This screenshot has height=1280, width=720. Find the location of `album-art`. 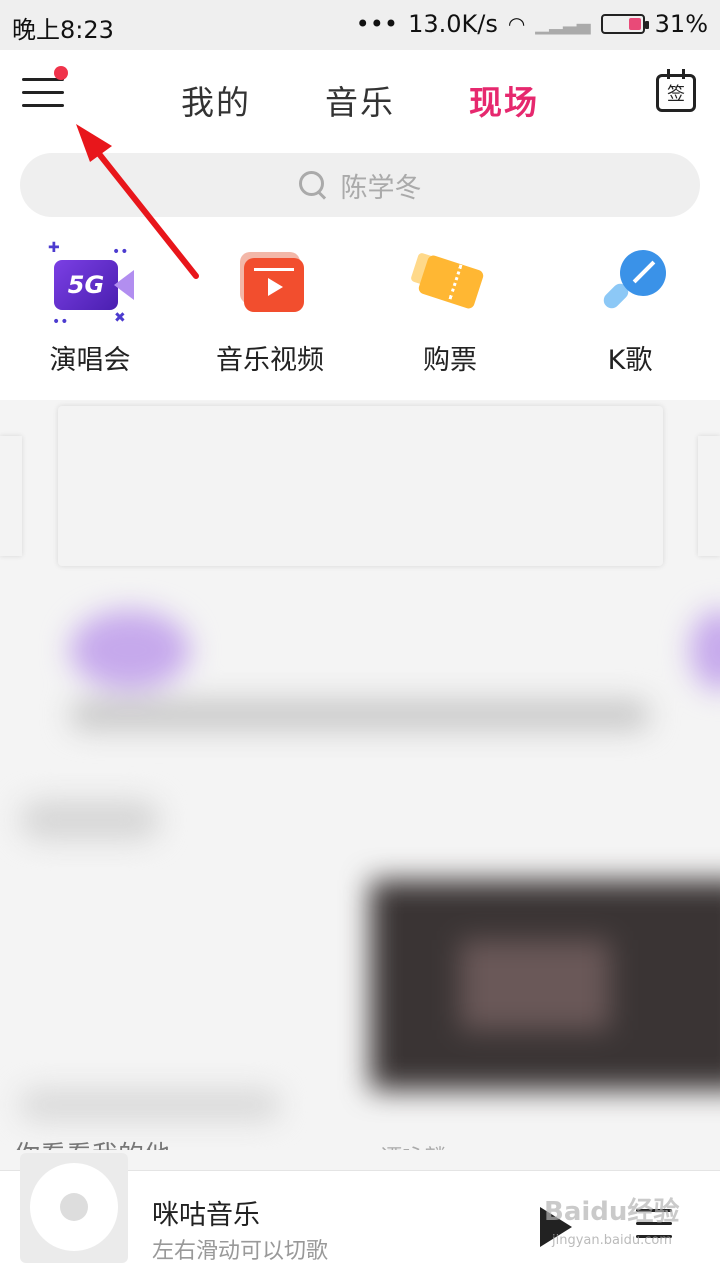

album-art is located at coordinates (74, 1208).